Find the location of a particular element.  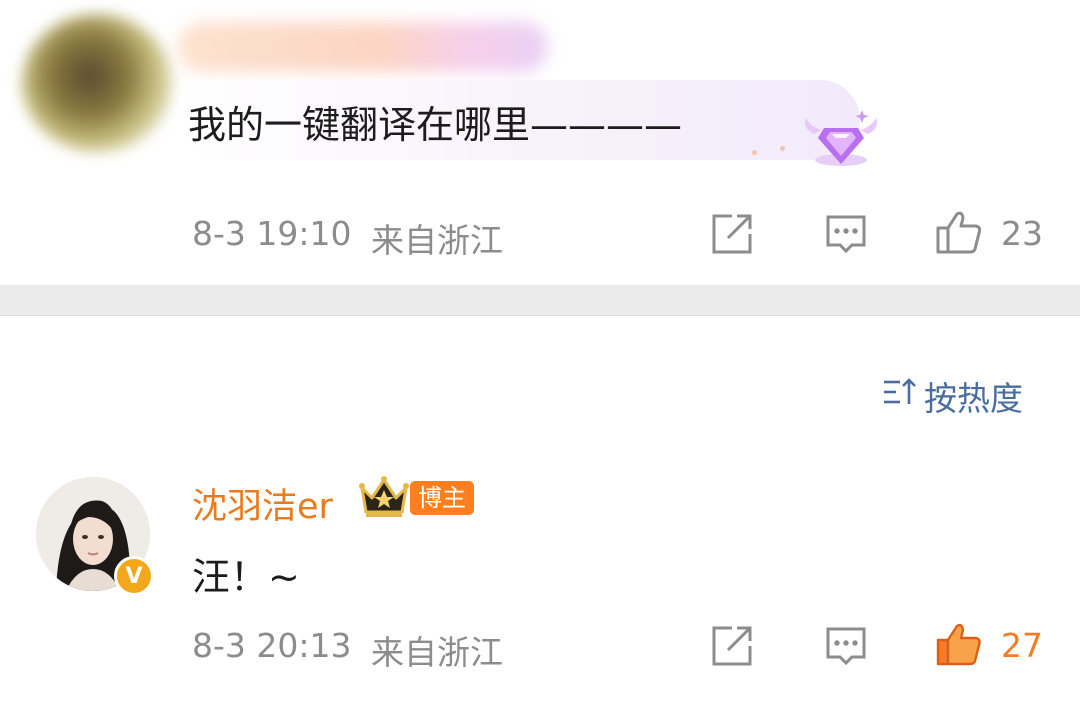

sort-label: 按热度 is located at coordinates (973, 398).